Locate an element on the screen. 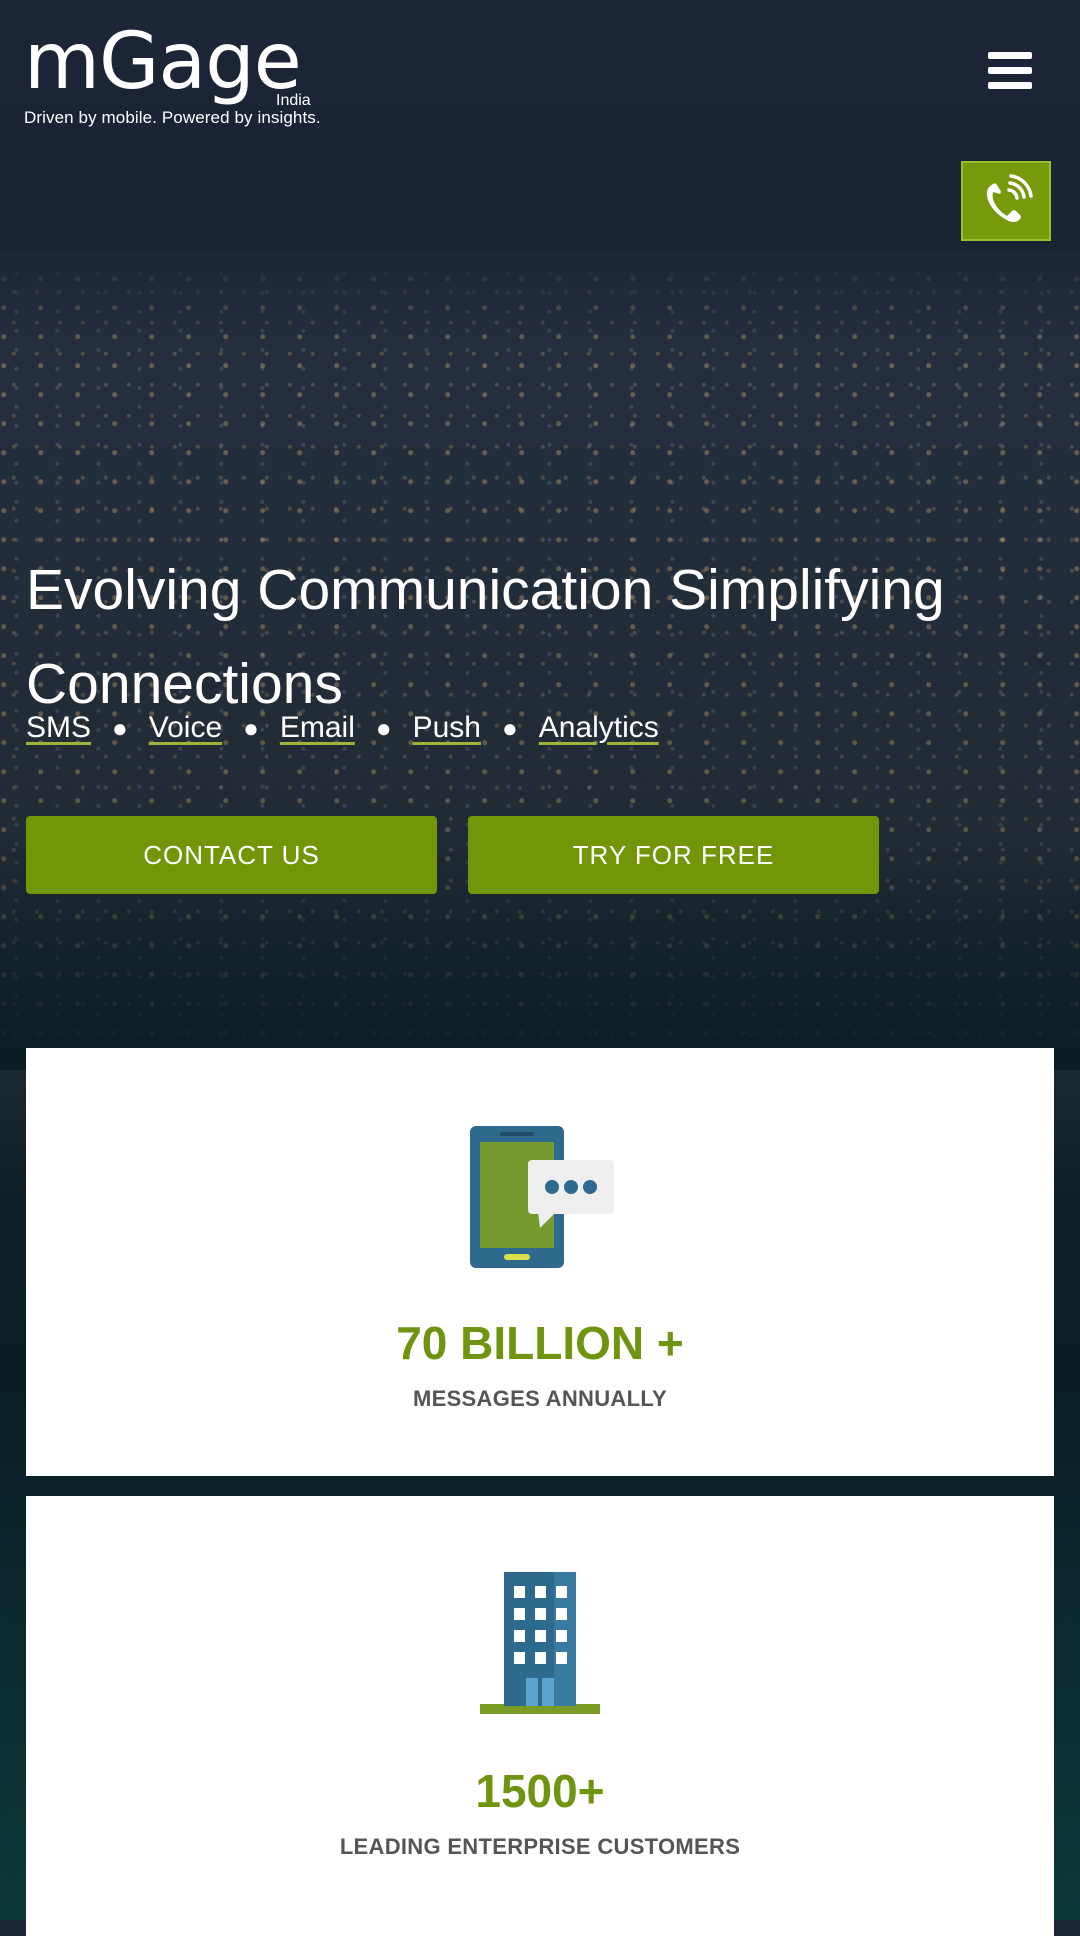 The width and height of the screenshot is (1080, 1936). logo-region: India is located at coordinates (293, 100).